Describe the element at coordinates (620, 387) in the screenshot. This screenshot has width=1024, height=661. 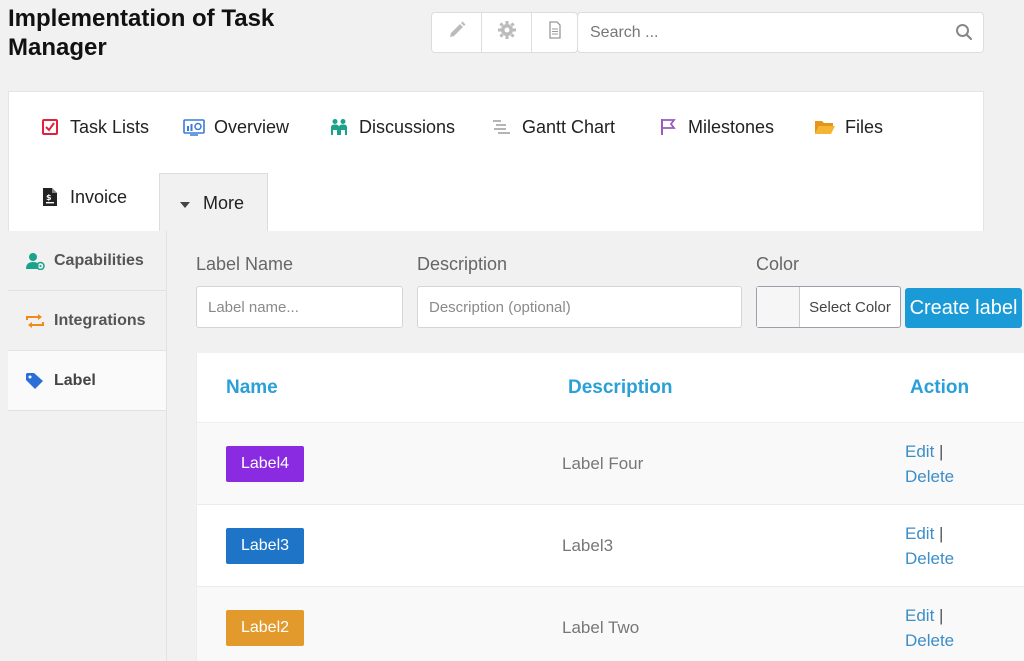
I see `column-header-description: Description` at that location.